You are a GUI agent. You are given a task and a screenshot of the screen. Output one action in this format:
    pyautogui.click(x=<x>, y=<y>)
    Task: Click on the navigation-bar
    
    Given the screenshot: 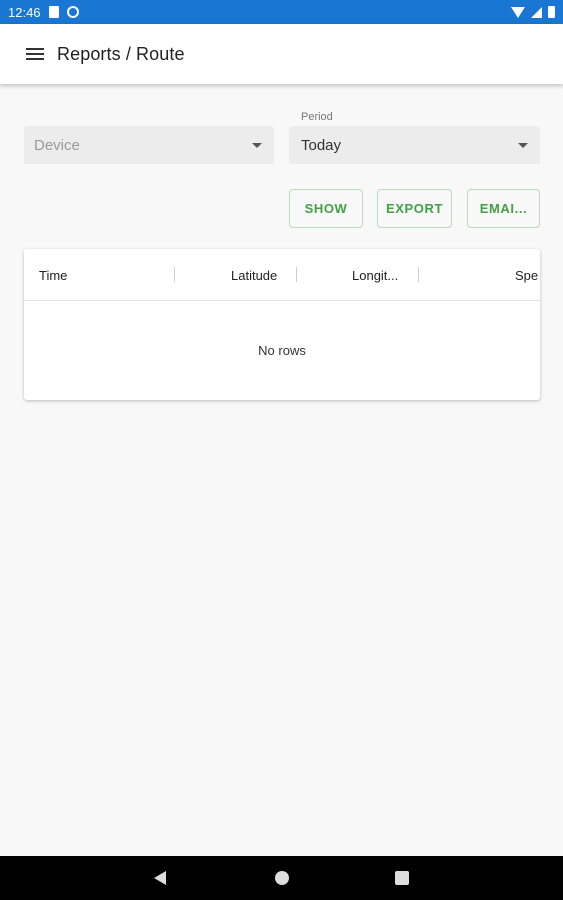 What is the action you would take?
    pyautogui.click(x=281, y=878)
    